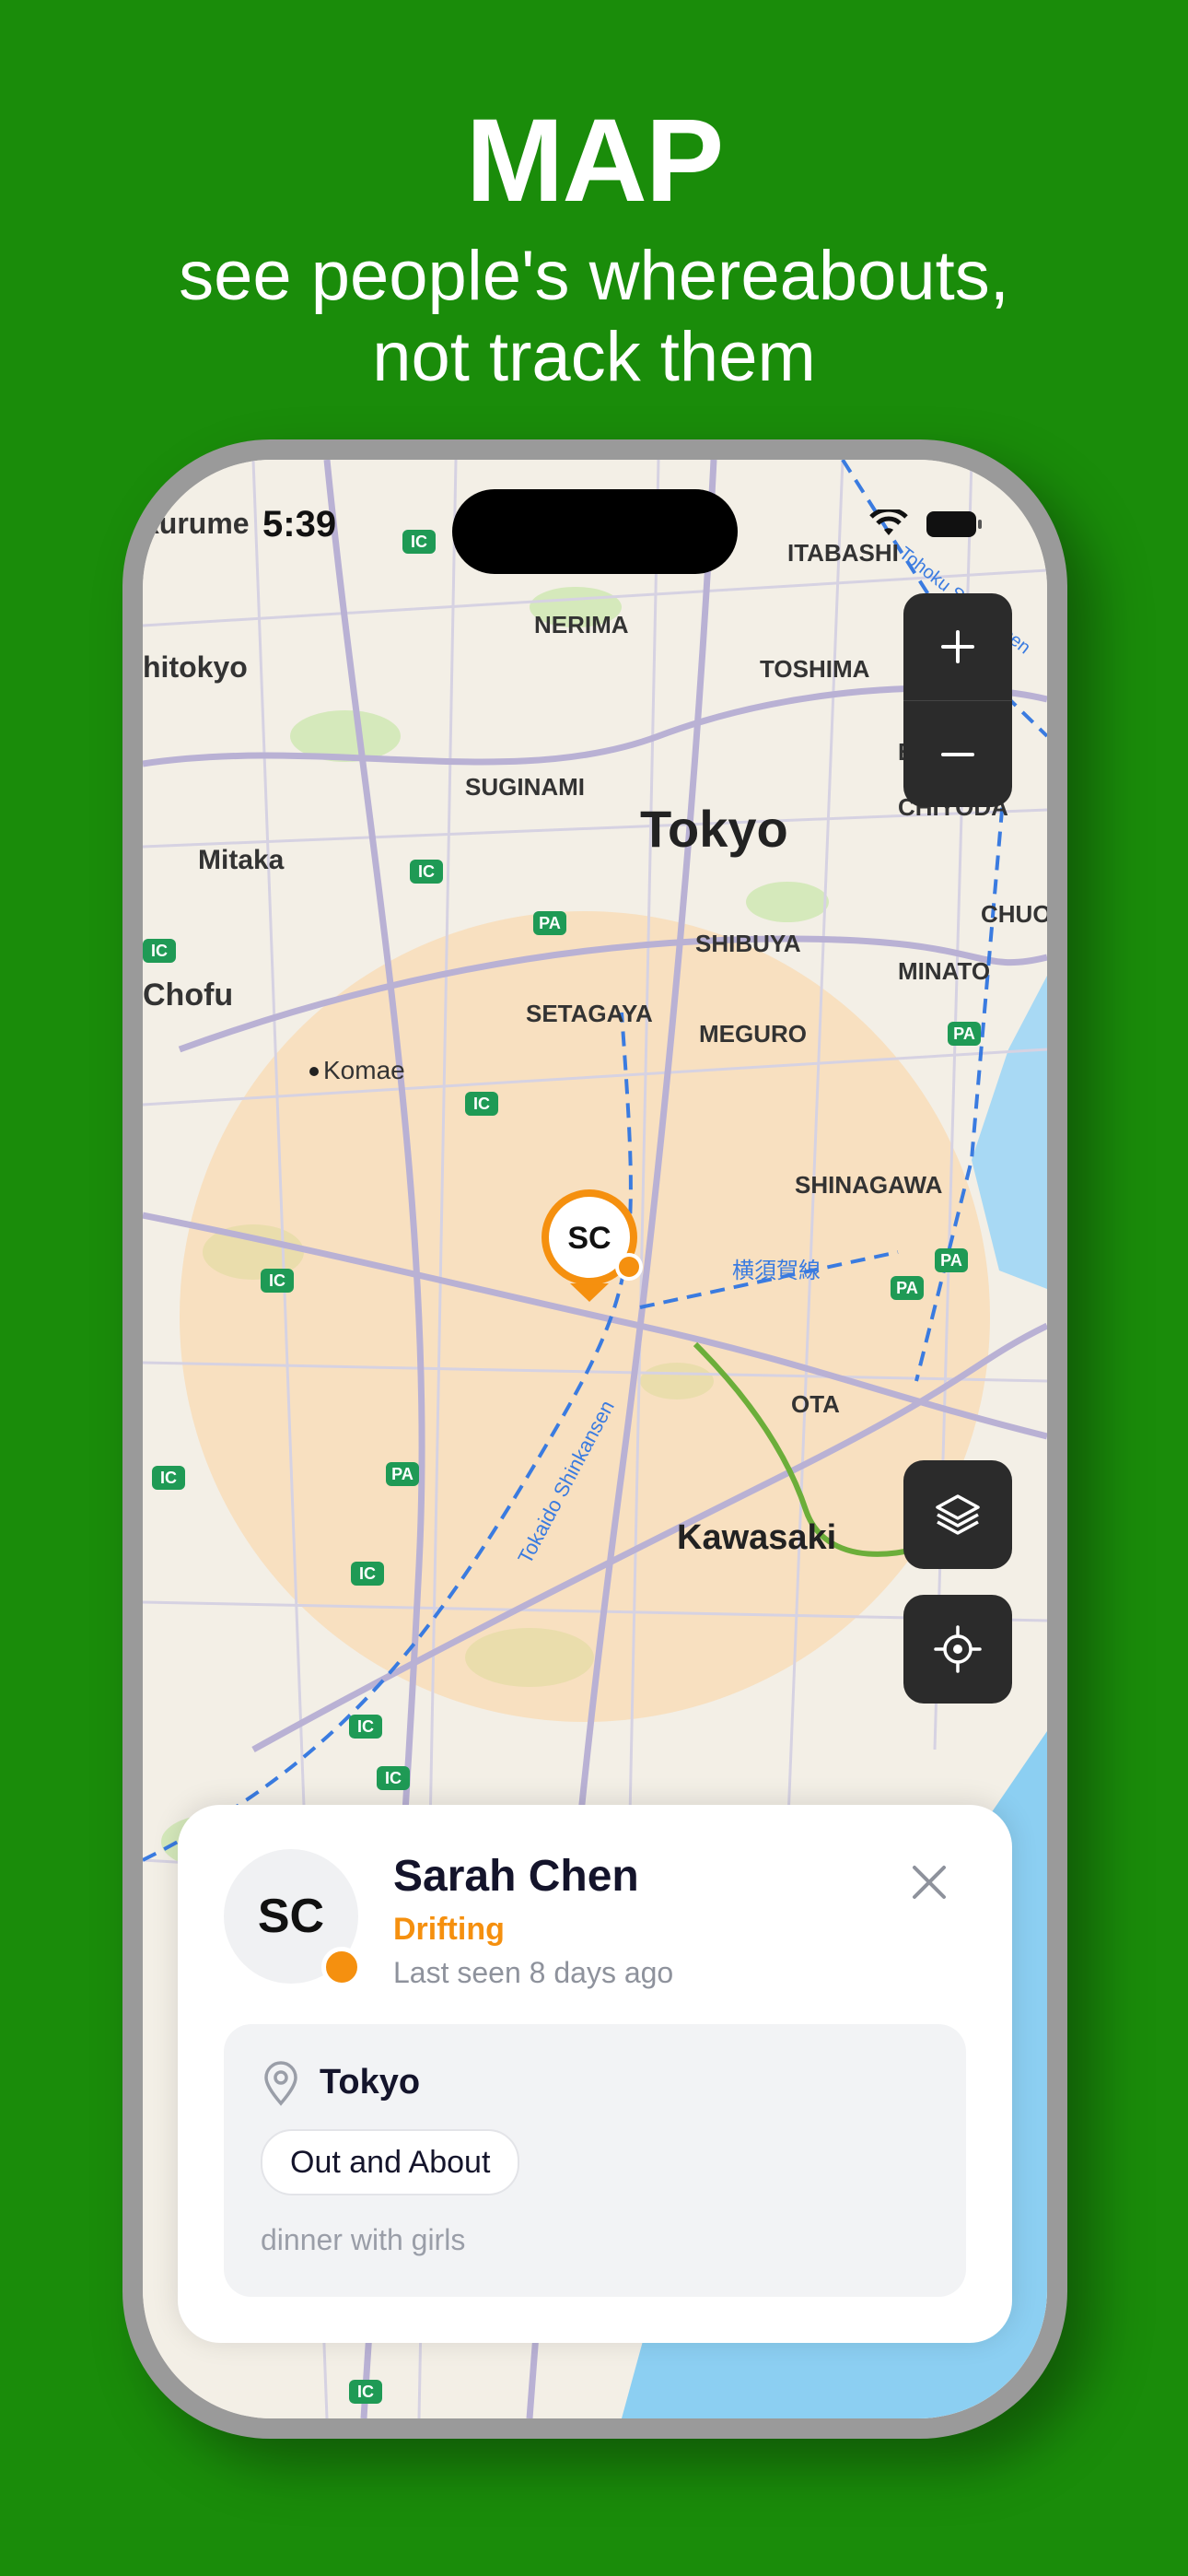 Image resolution: width=1188 pixels, height=2576 pixels. Describe the element at coordinates (888, 522) in the screenshot. I see `wifi-icon` at that location.